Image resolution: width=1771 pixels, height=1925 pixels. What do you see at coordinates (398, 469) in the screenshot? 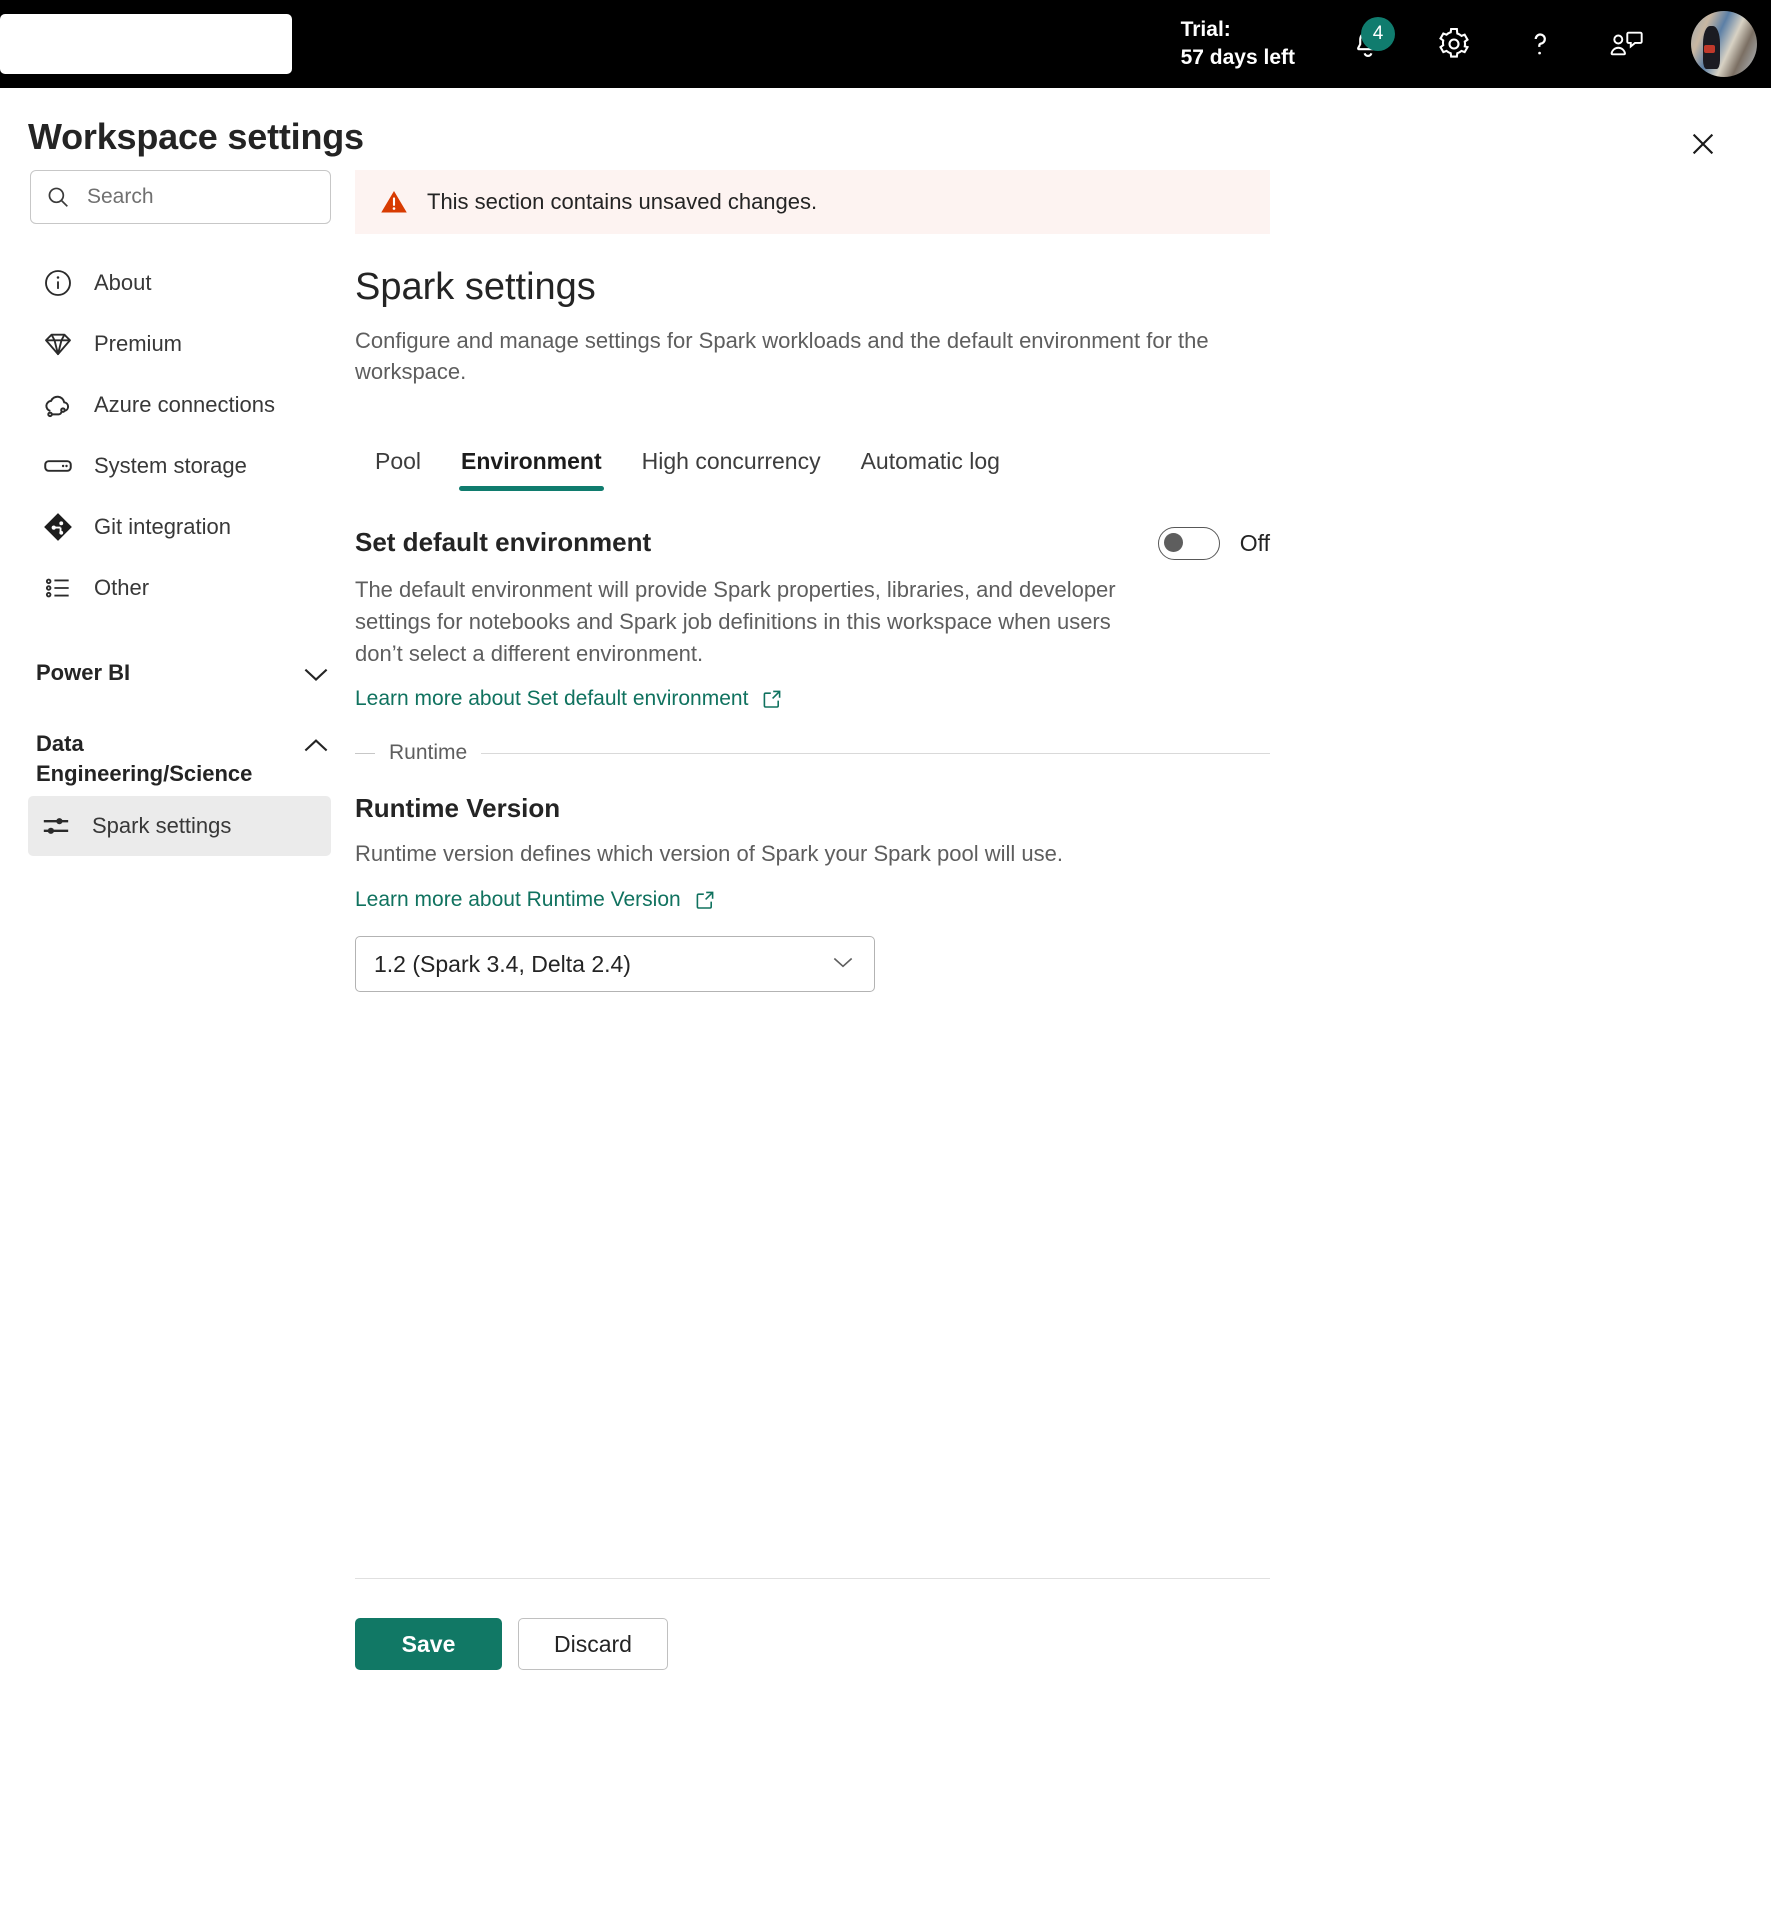
I see `tab-pool: Pool` at bounding box center [398, 469].